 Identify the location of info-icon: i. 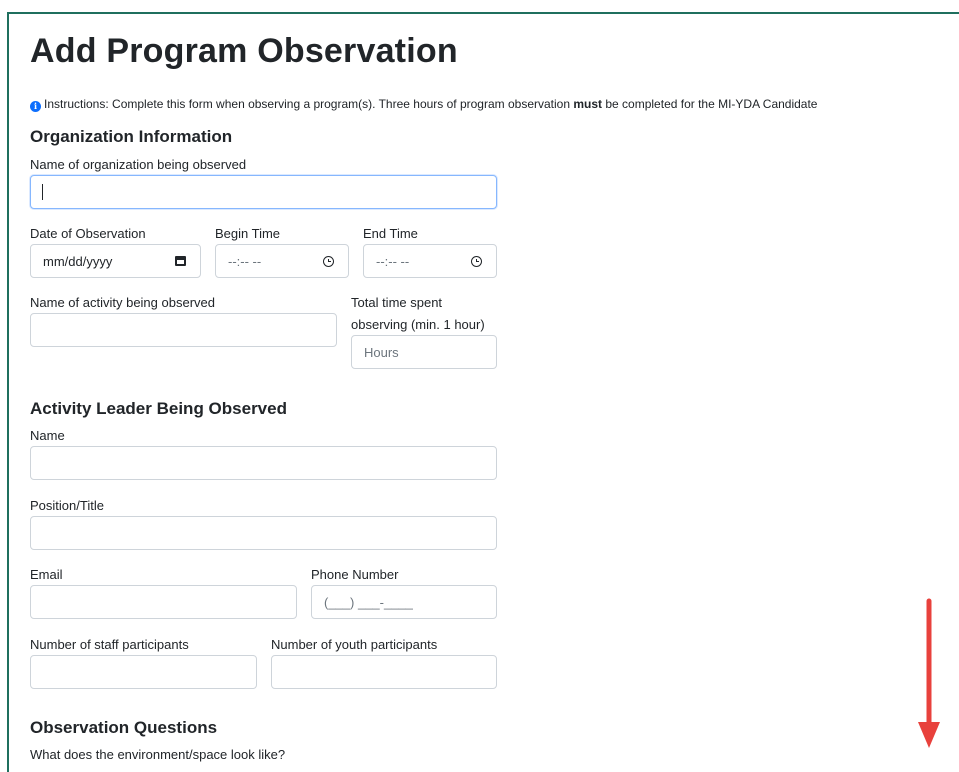
(35, 106).